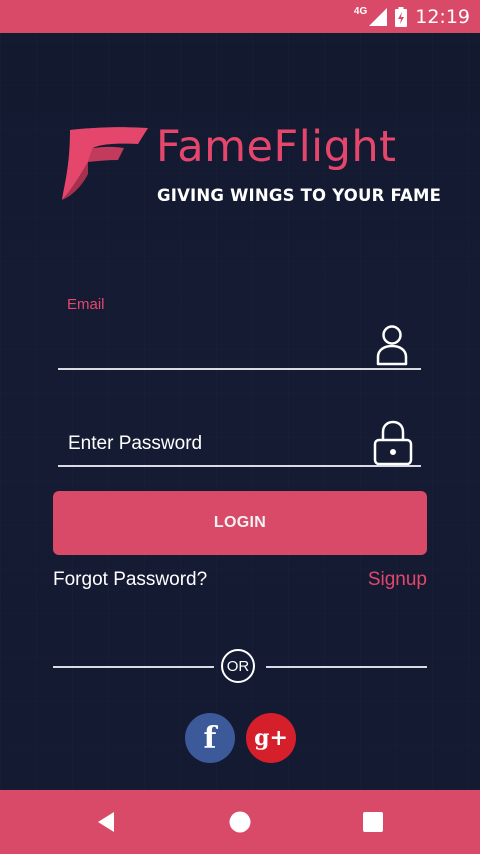 The image size is (480, 854). I want to click on brand-tagline: GIVING WINGS TO YOUR FAME, so click(299, 195).